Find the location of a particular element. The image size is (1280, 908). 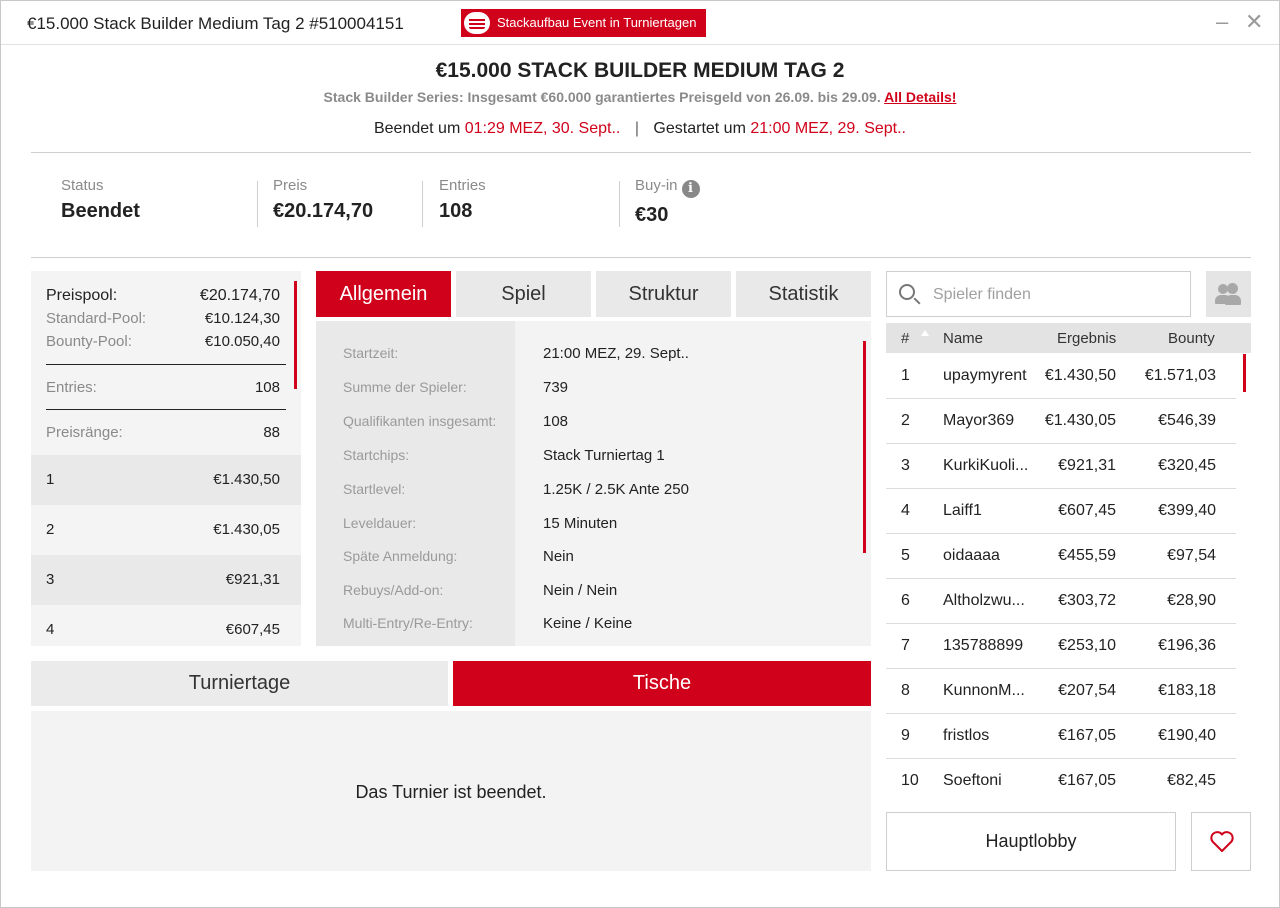

standard-pool-label: Standard-Pool: is located at coordinates (96, 318).